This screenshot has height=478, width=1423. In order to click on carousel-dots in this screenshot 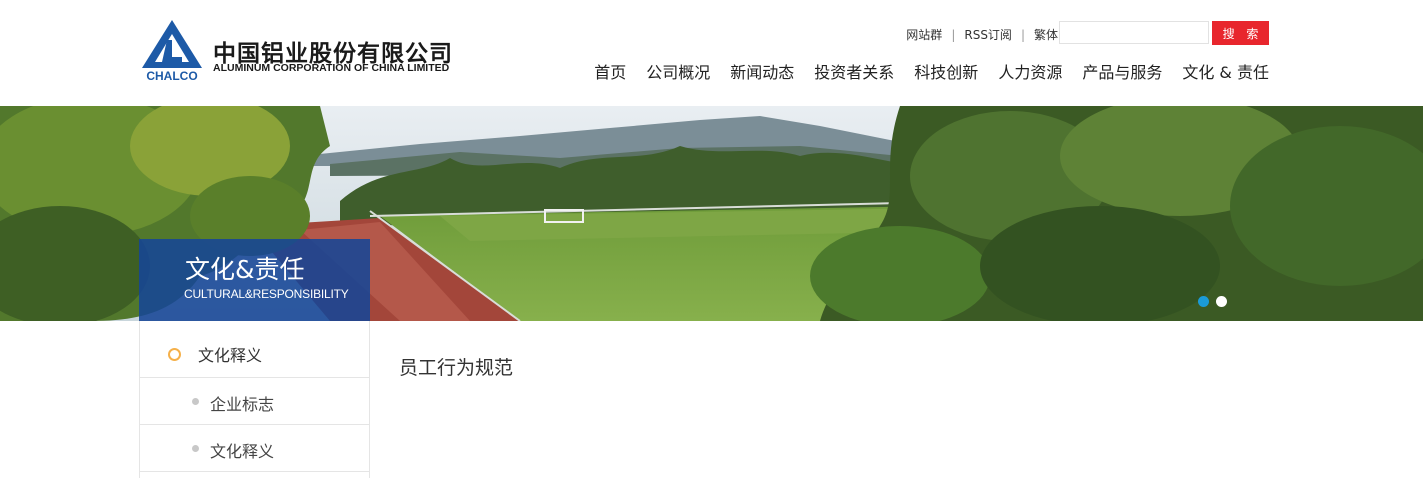, I will do `click(1216, 301)`.